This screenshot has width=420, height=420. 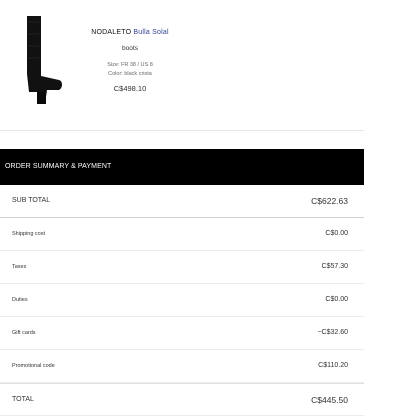 I want to click on product-brand: NODALETO, so click(x=111, y=32).